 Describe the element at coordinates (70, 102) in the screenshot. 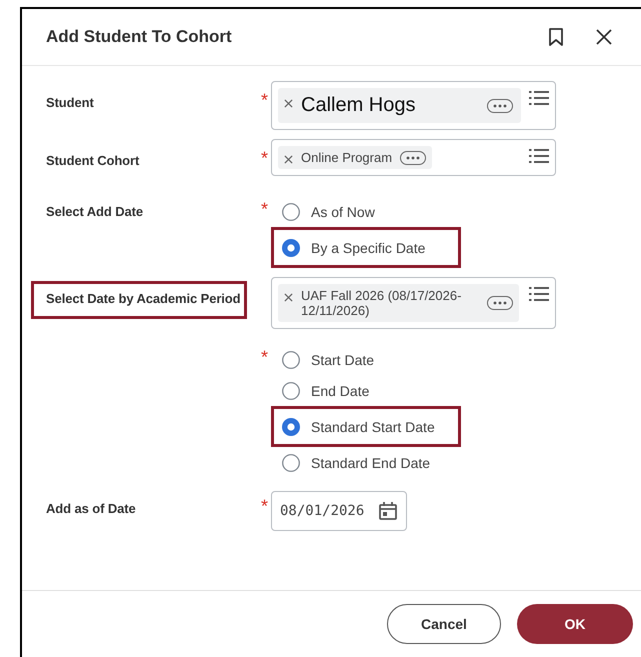

I see `field-label: Student` at that location.